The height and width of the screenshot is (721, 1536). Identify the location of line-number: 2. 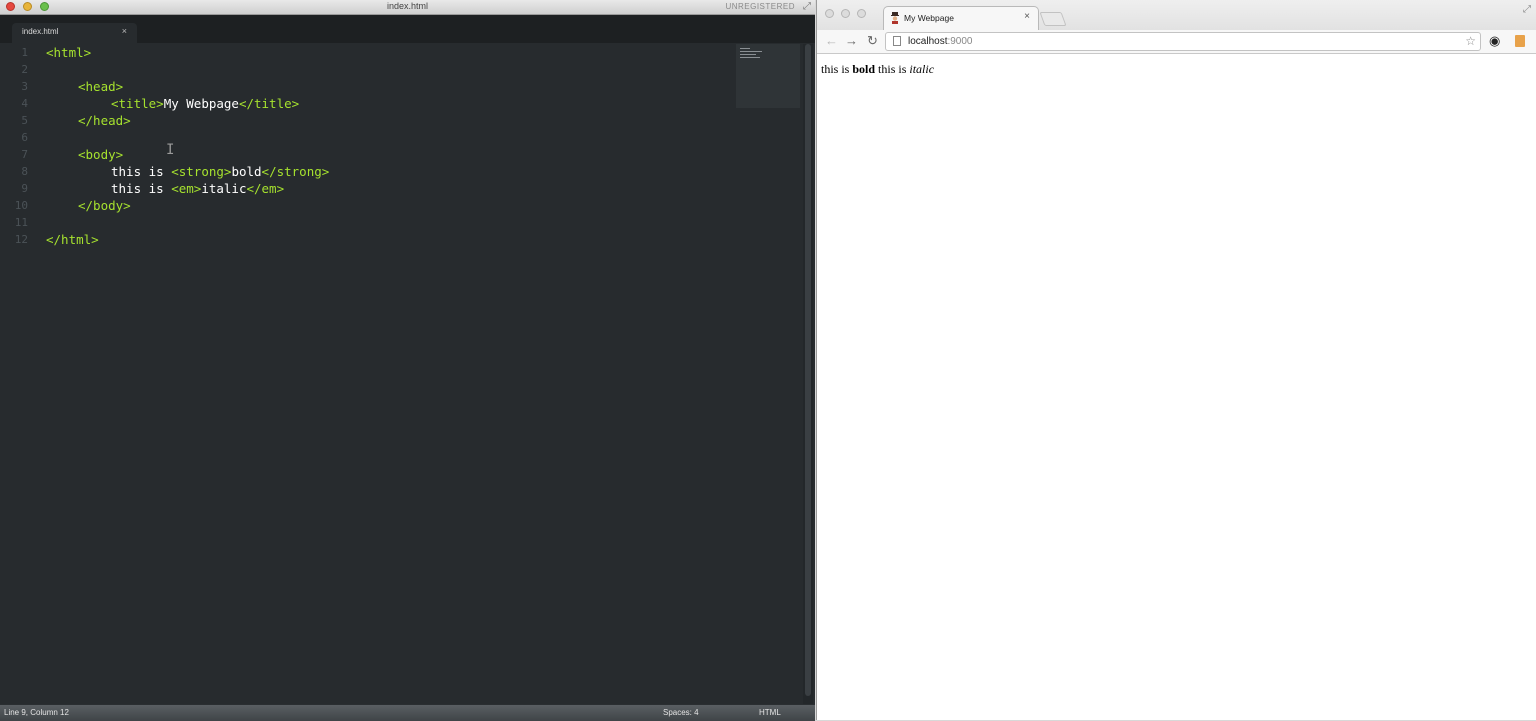
(24, 69).